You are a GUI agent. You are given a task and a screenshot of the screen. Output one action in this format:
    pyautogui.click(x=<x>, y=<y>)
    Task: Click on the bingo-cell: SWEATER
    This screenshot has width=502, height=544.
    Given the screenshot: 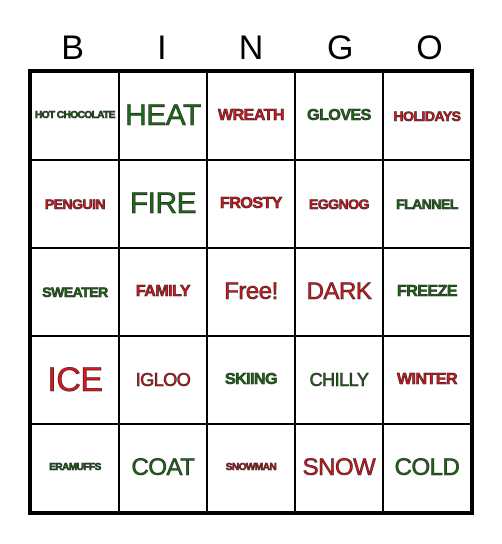 What is the action you would take?
    pyautogui.click(x=75, y=292)
    